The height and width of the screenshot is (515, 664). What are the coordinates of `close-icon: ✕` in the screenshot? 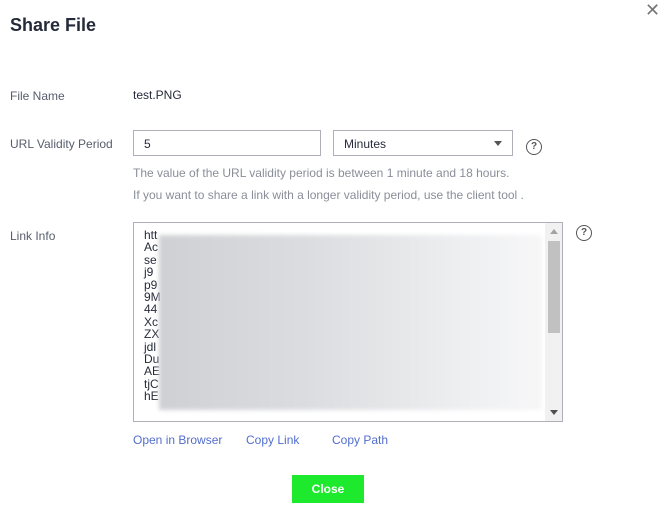 It's located at (652, 10).